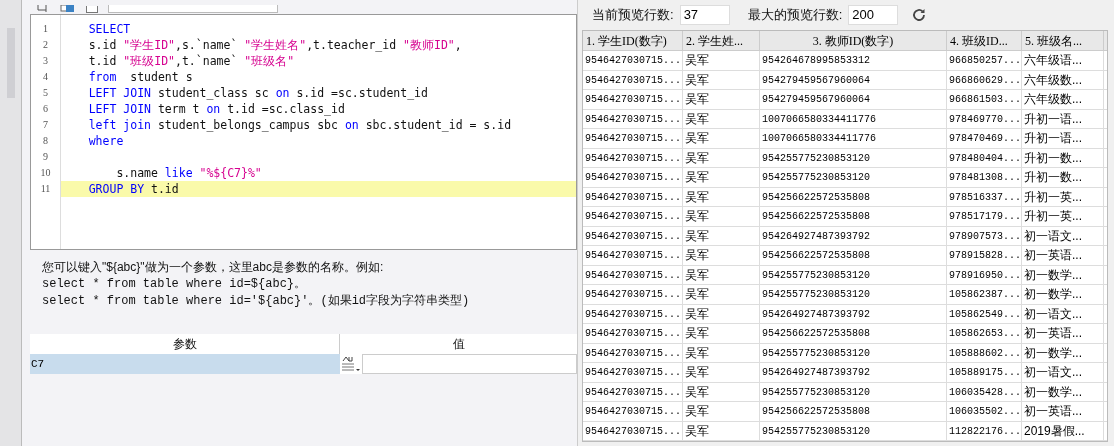 This screenshot has width=1114, height=446. What do you see at coordinates (109, 29) in the screenshot?
I see `code-line: SELECT` at bounding box center [109, 29].